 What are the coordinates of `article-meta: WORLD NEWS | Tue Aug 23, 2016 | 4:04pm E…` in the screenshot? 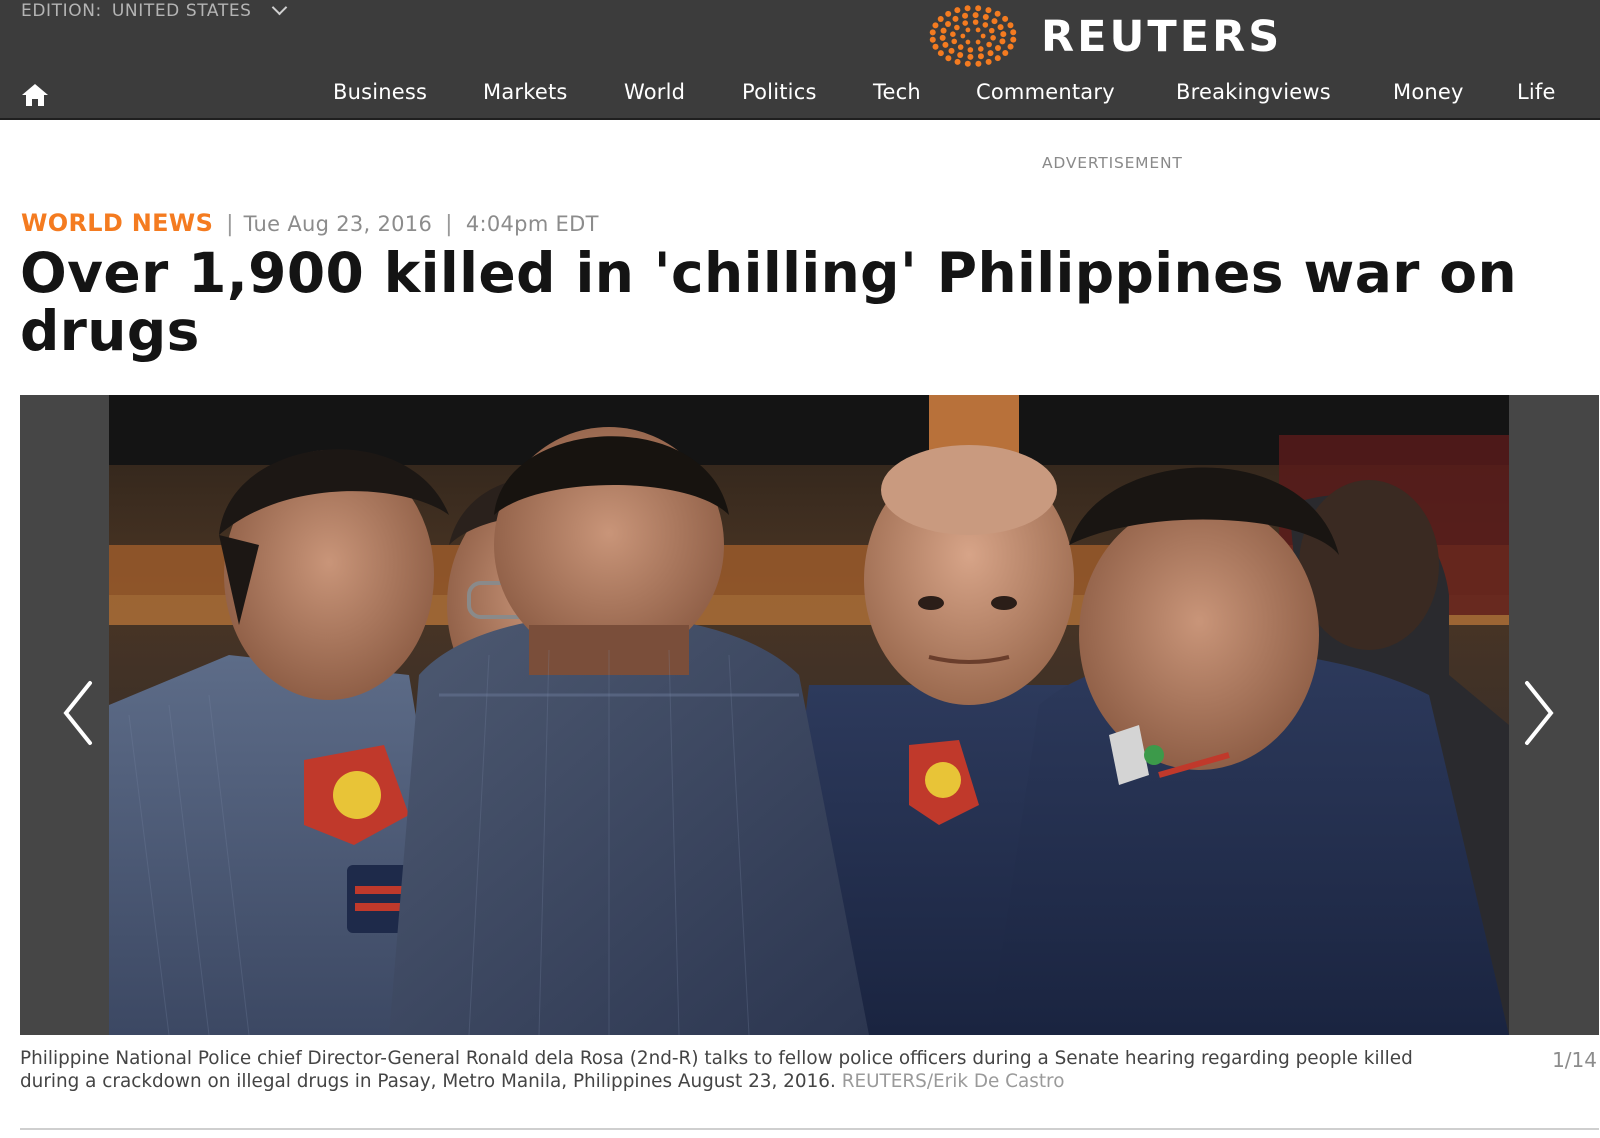 It's located at (310, 223).